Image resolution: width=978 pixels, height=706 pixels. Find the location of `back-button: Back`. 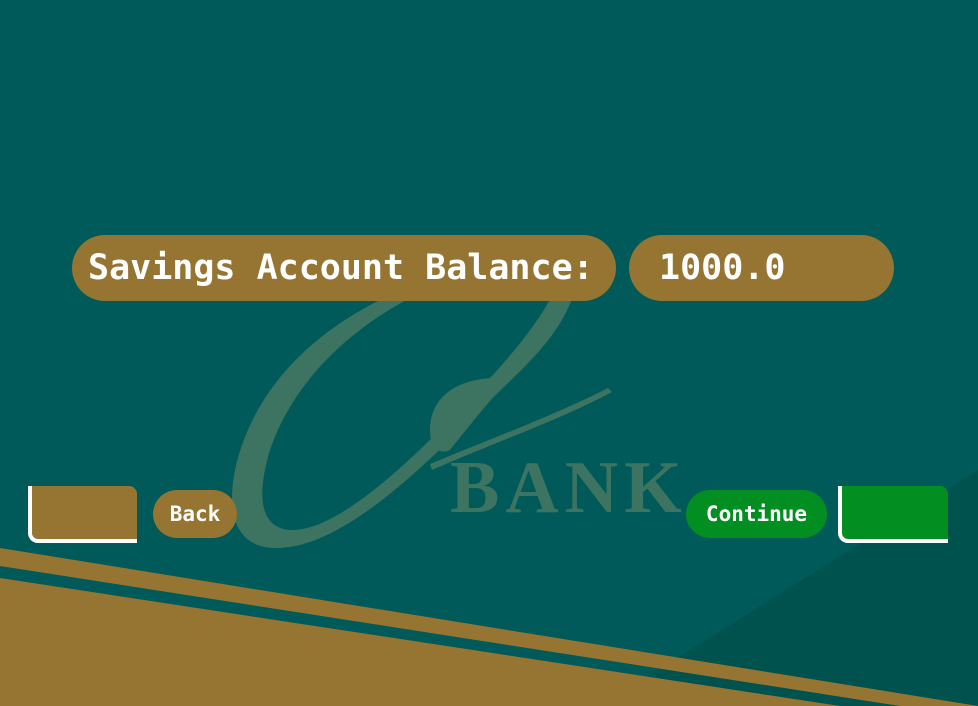

back-button: Back is located at coordinates (195, 514).